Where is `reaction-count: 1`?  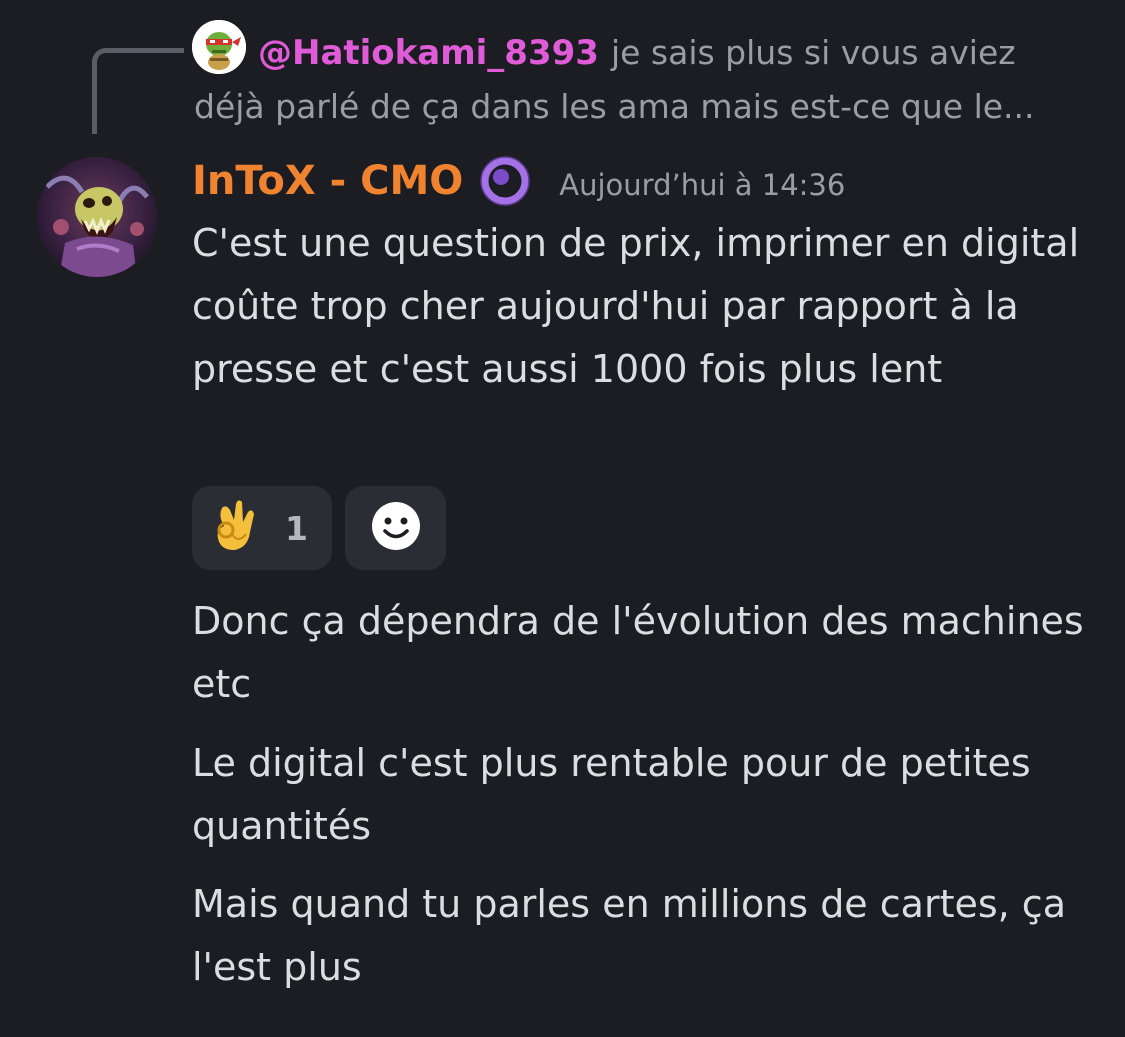 reaction-count: 1 is located at coordinates (296, 528).